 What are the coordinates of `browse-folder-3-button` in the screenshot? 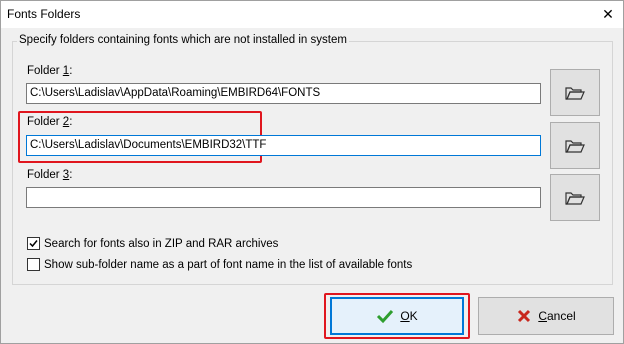 It's located at (575, 197).